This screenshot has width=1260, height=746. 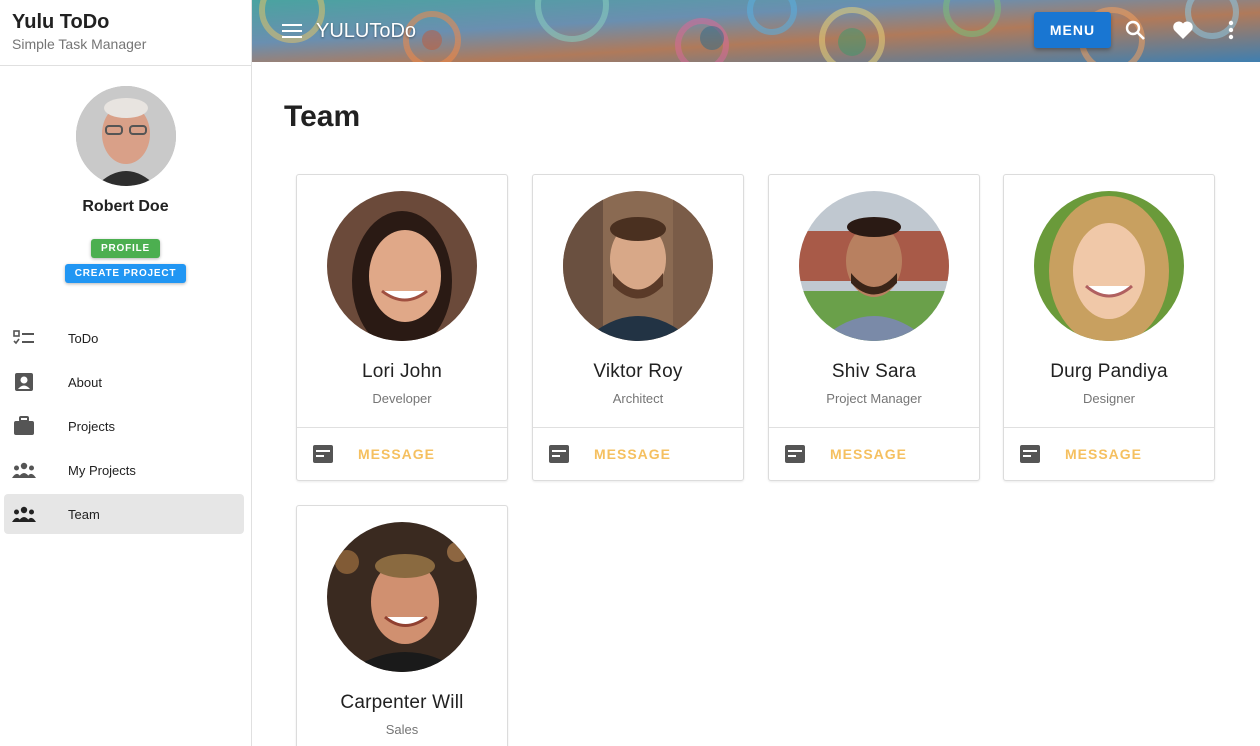 I want to click on sidebar-item-my-projects: My Projects, so click(x=124, y=470).